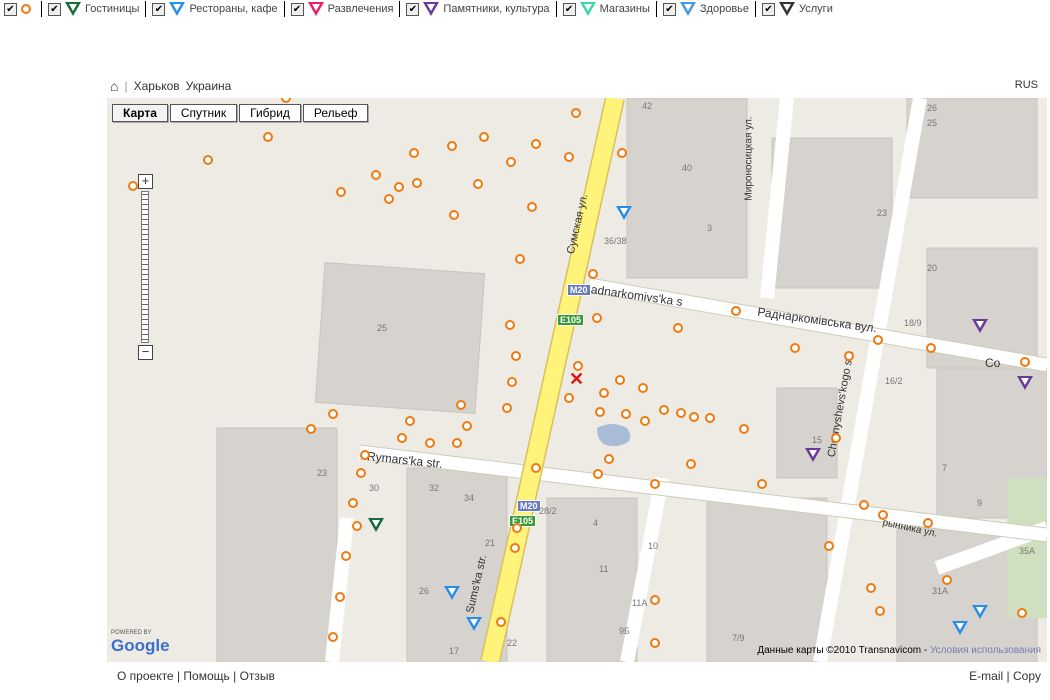 Image resolution: width=1050 pixels, height=700 pixels. Describe the element at coordinates (797, 9) in the screenshot. I see `filter-7: ✔ Услуги` at that location.